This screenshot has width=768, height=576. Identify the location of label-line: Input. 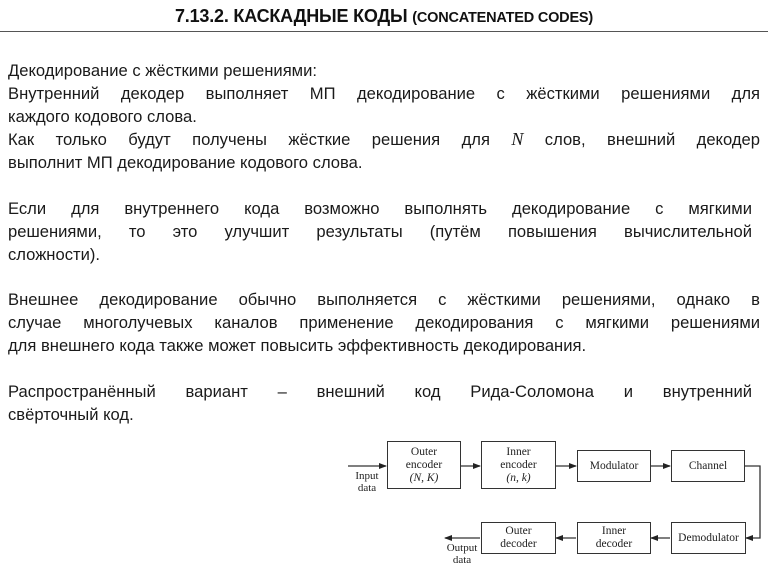
(367, 476).